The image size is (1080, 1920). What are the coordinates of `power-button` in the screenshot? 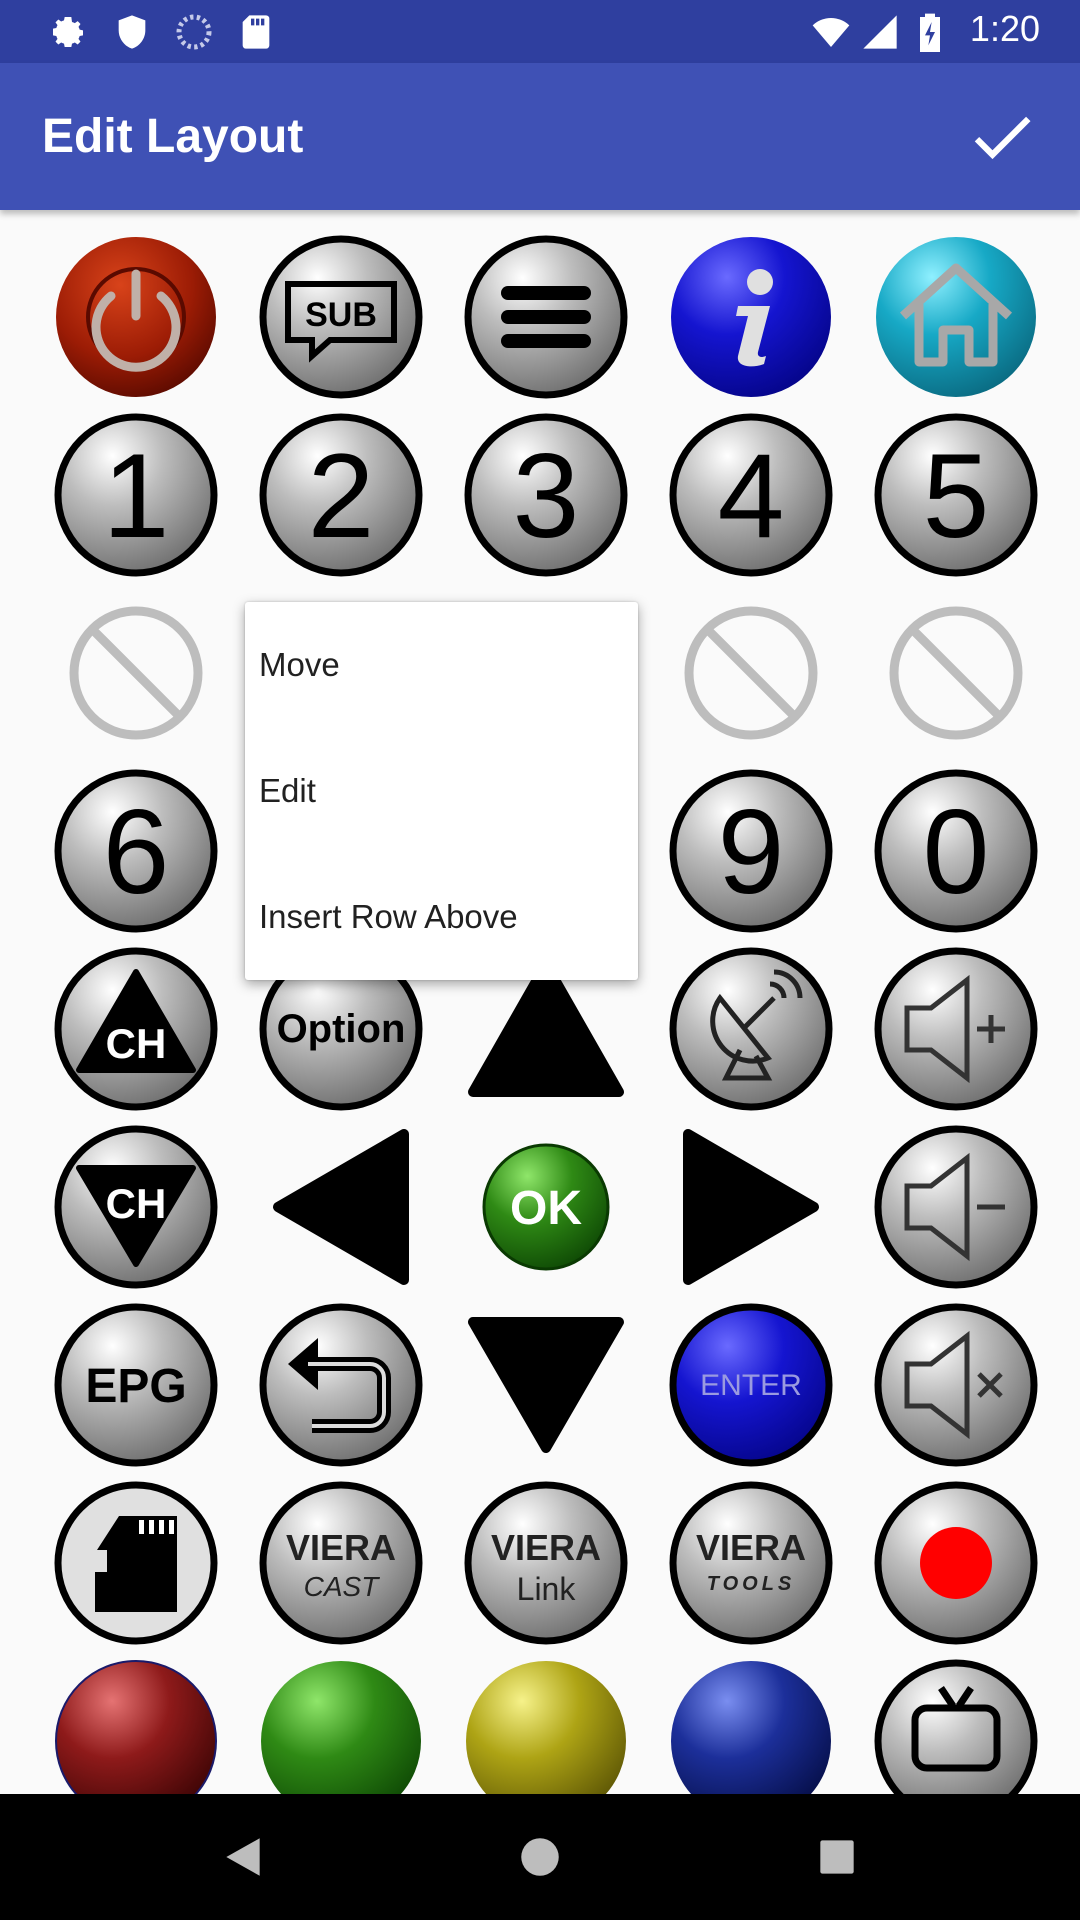 It's located at (136, 317).